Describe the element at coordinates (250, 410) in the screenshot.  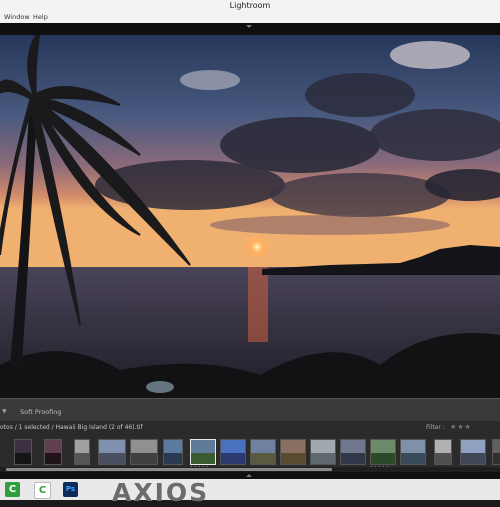
I see `loupe-toolbar: ▼ Soft Proofing` at that location.